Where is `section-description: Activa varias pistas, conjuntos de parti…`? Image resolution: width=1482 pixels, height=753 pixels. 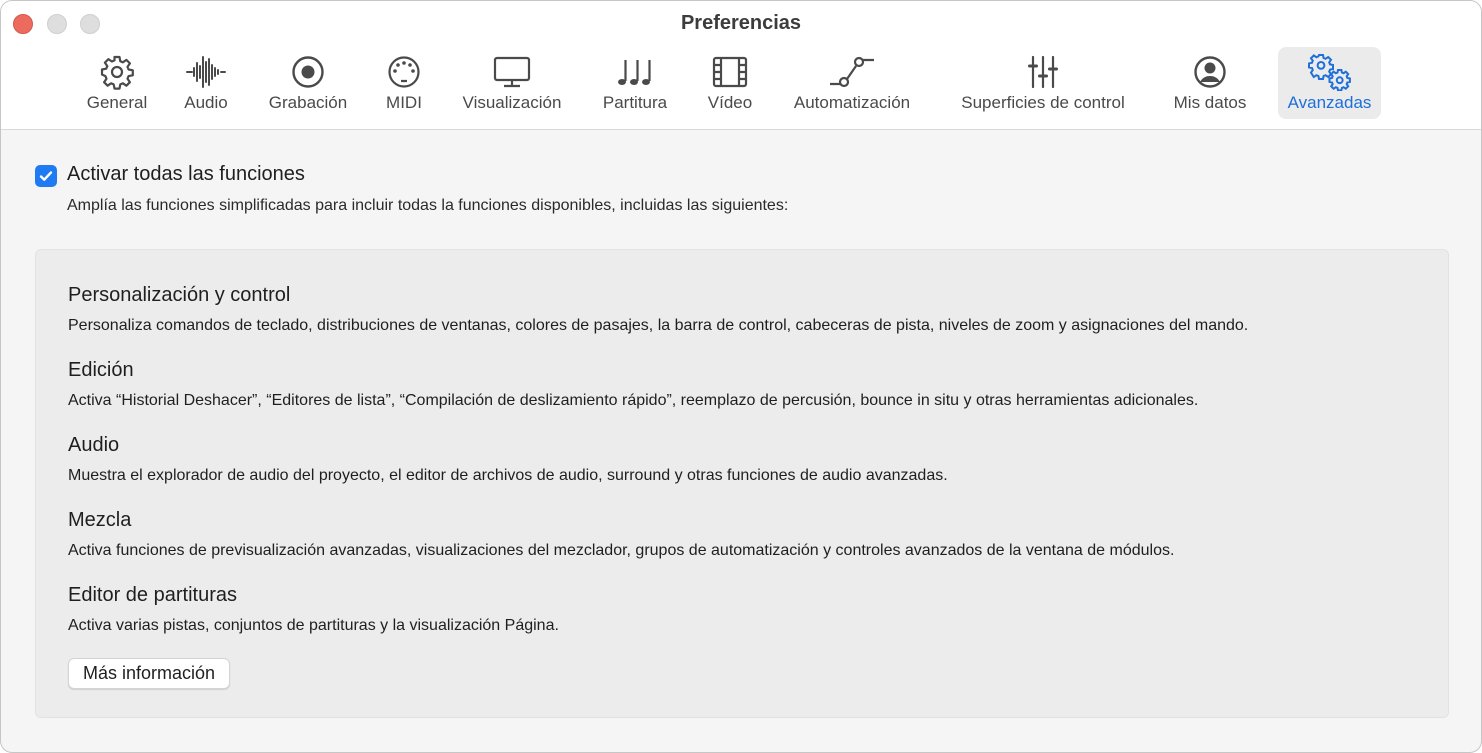 section-description: Activa varias pistas, conjuntos de parti… is located at coordinates (313, 625).